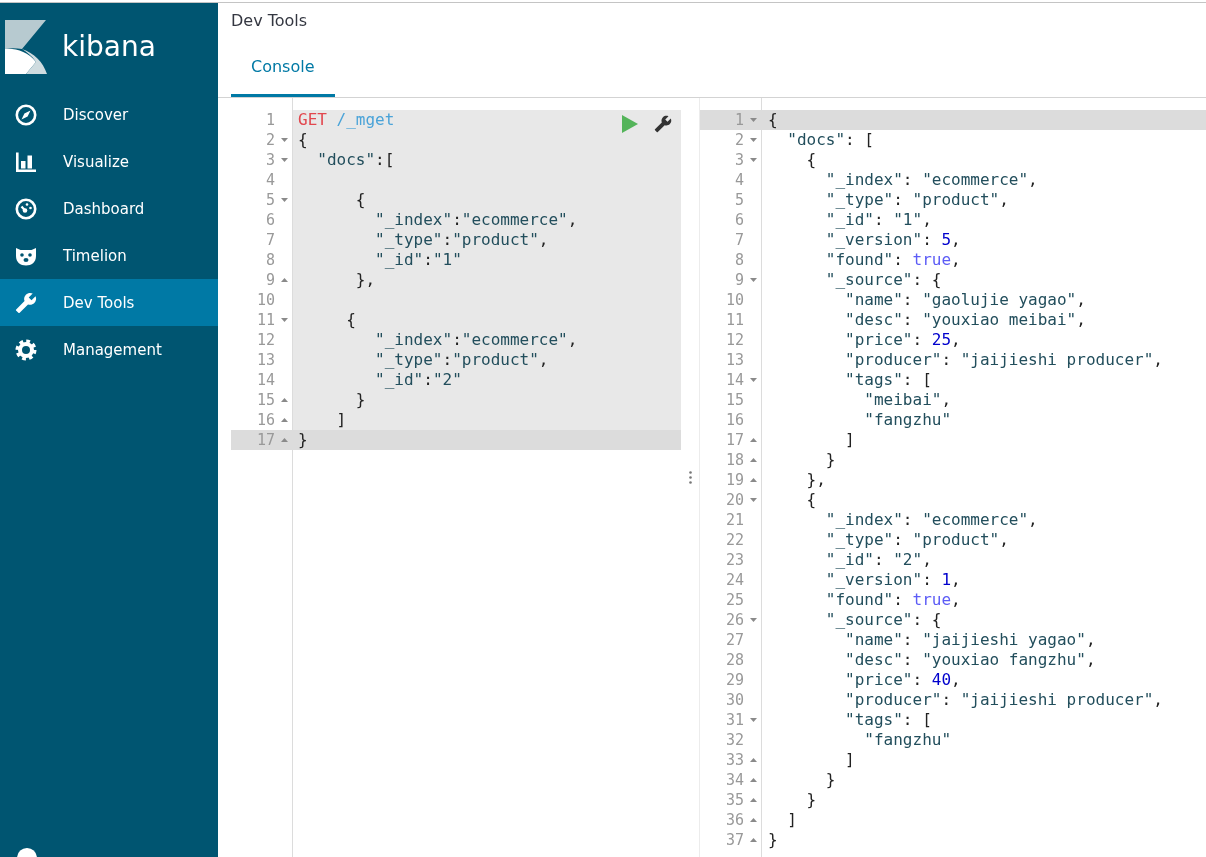 Image resolution: width=1206 pixels, height=857 pixels. I want to click on nav-item: Management, so click(109, 349).